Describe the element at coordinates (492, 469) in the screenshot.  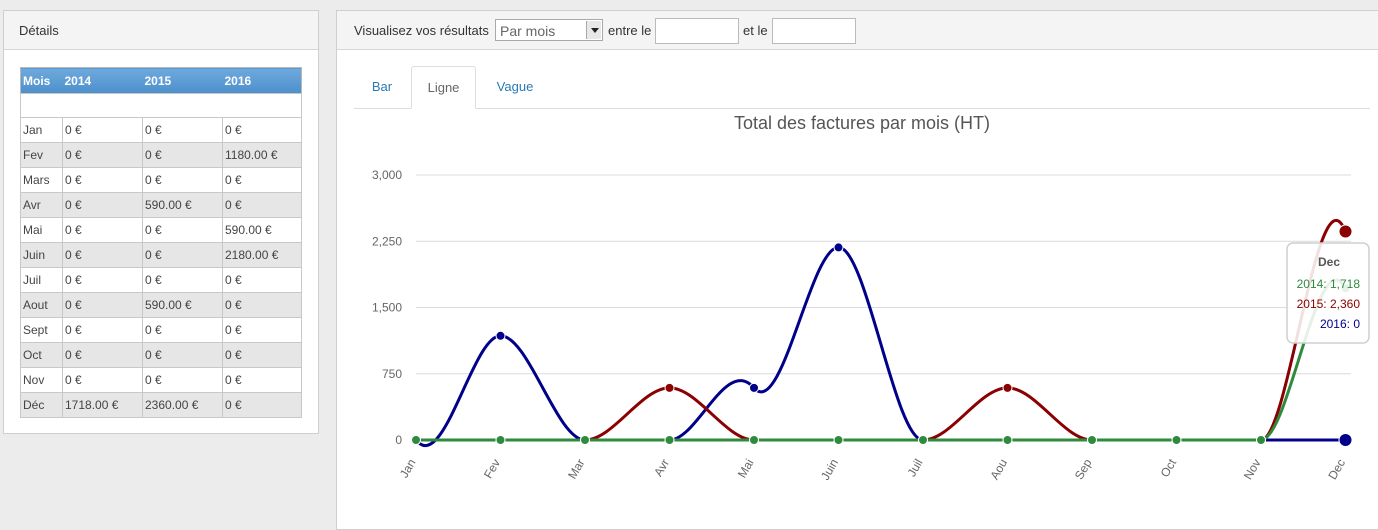
I see `x-tick-label: Fev` at that location.